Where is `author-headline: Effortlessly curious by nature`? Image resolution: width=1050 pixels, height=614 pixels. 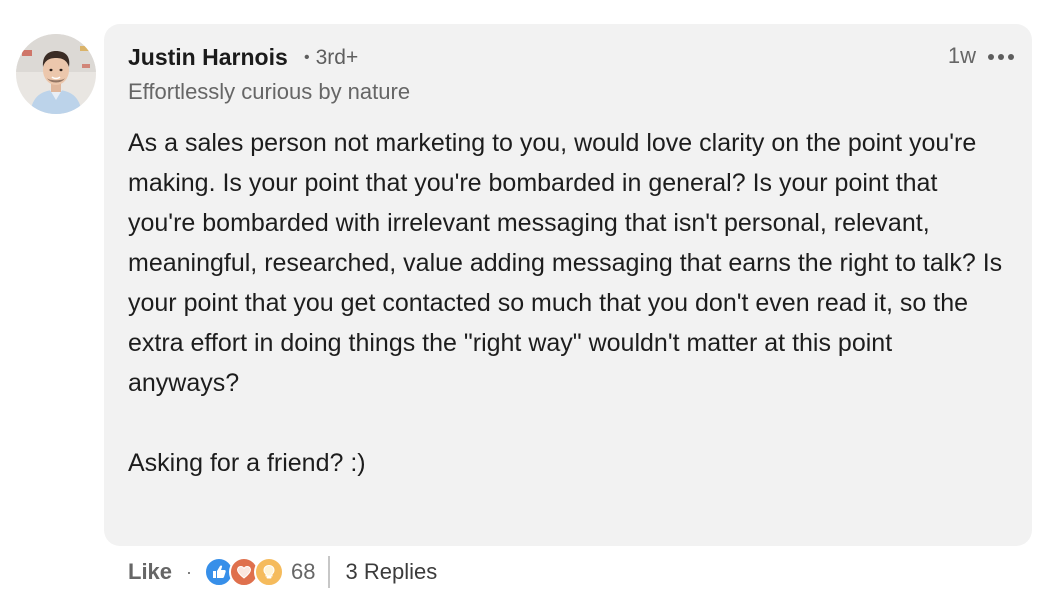 author-headline: Effortlessly curious by nature is located at coordinates (269, 91).